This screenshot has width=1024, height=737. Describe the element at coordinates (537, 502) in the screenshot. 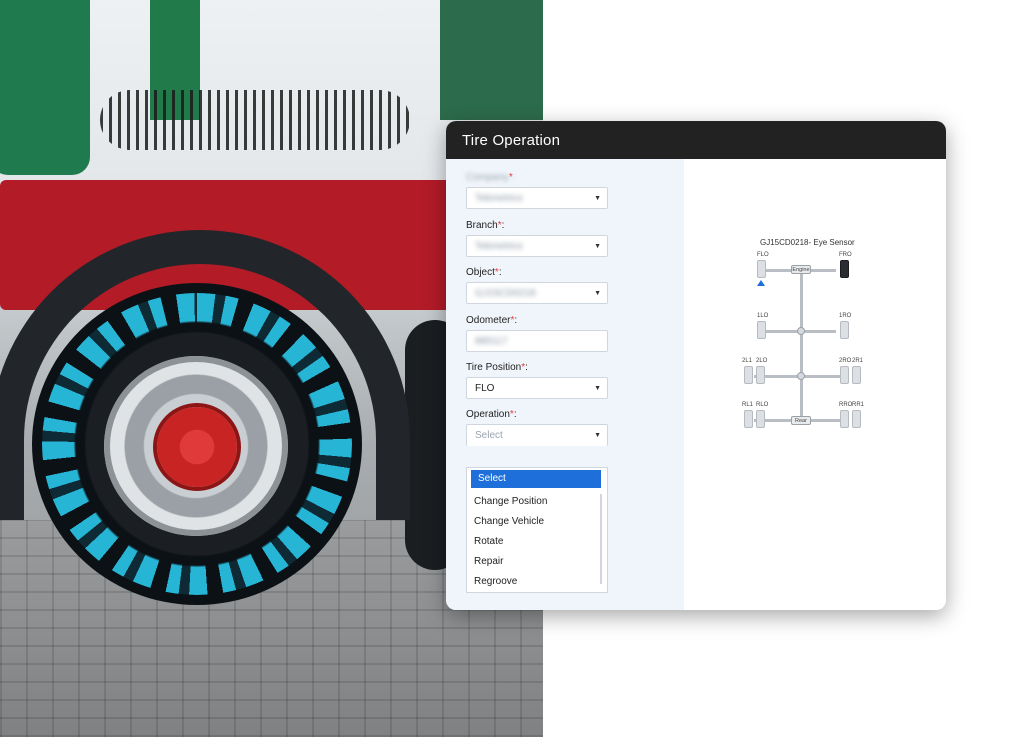

I see `dropdown-option-change-position: Change Position` at that location.